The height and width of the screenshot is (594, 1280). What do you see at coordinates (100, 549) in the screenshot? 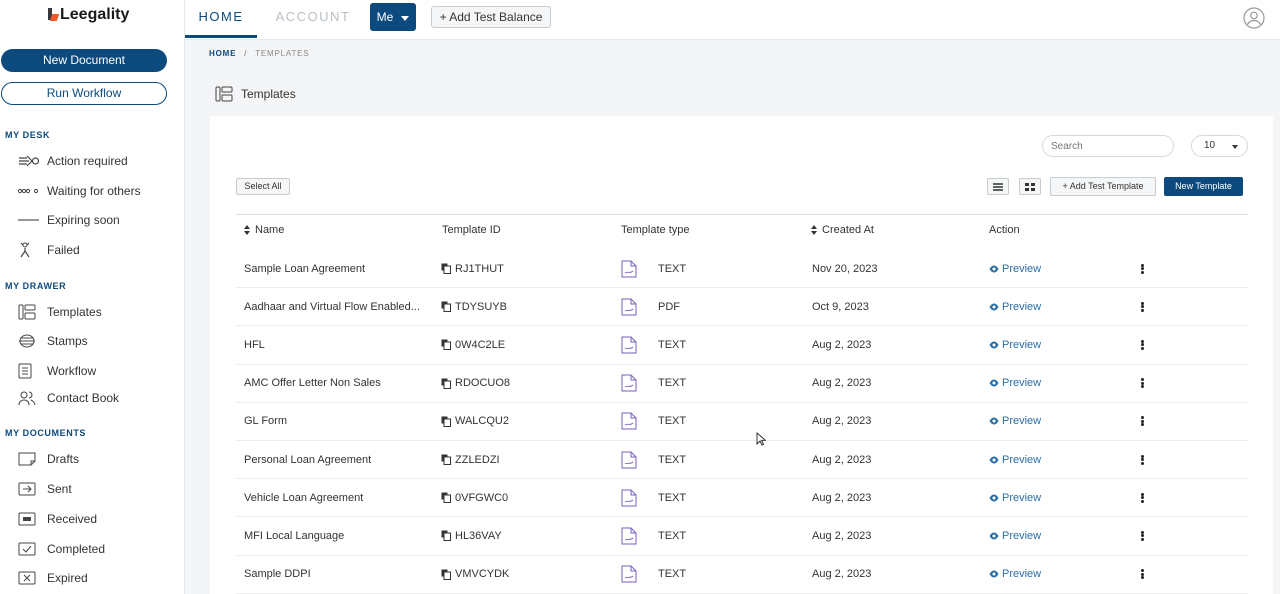
I see `sidebar-item-completed: Completed` at bounding box center [100, 549].